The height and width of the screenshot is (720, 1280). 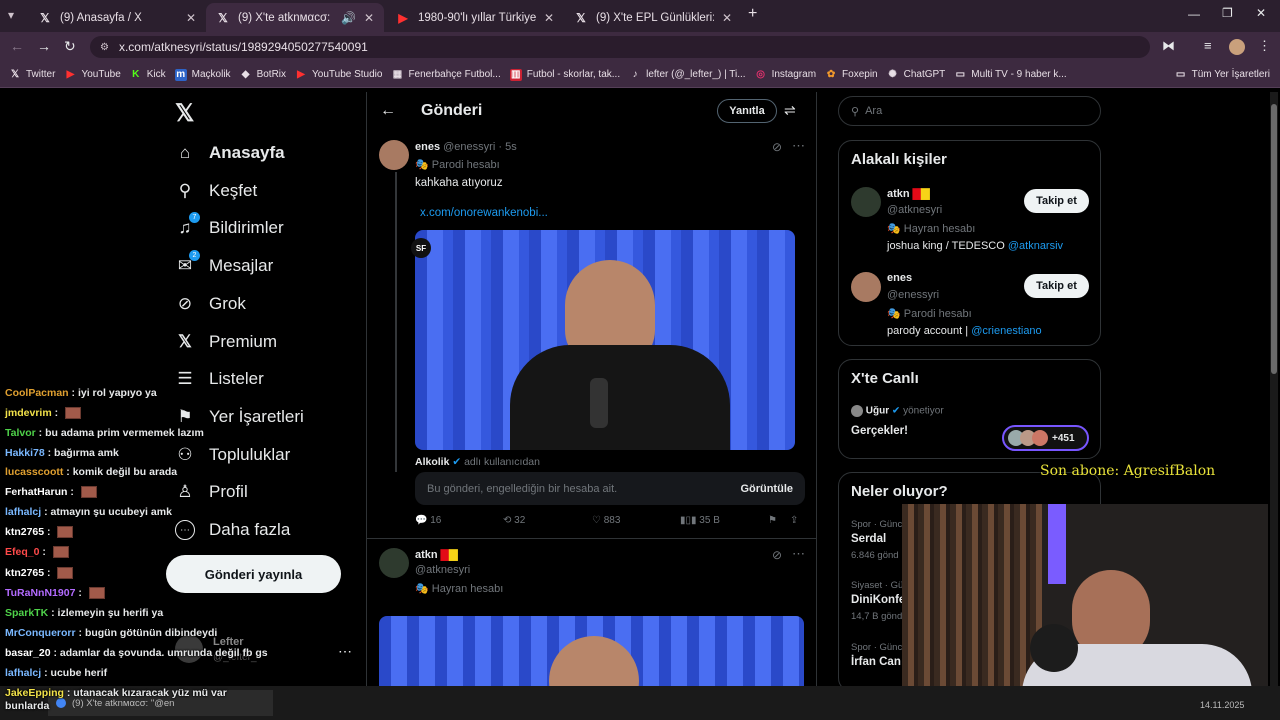 I want to click on tweet-time: 5s, so click(x=511, y=147).